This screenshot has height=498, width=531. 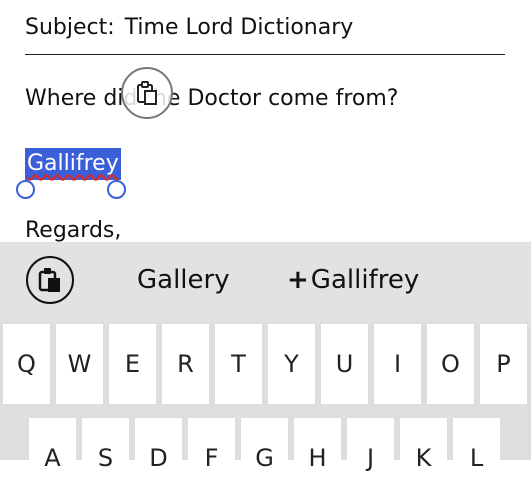 I want to click on key-h: H, so click(x=317, y=458).